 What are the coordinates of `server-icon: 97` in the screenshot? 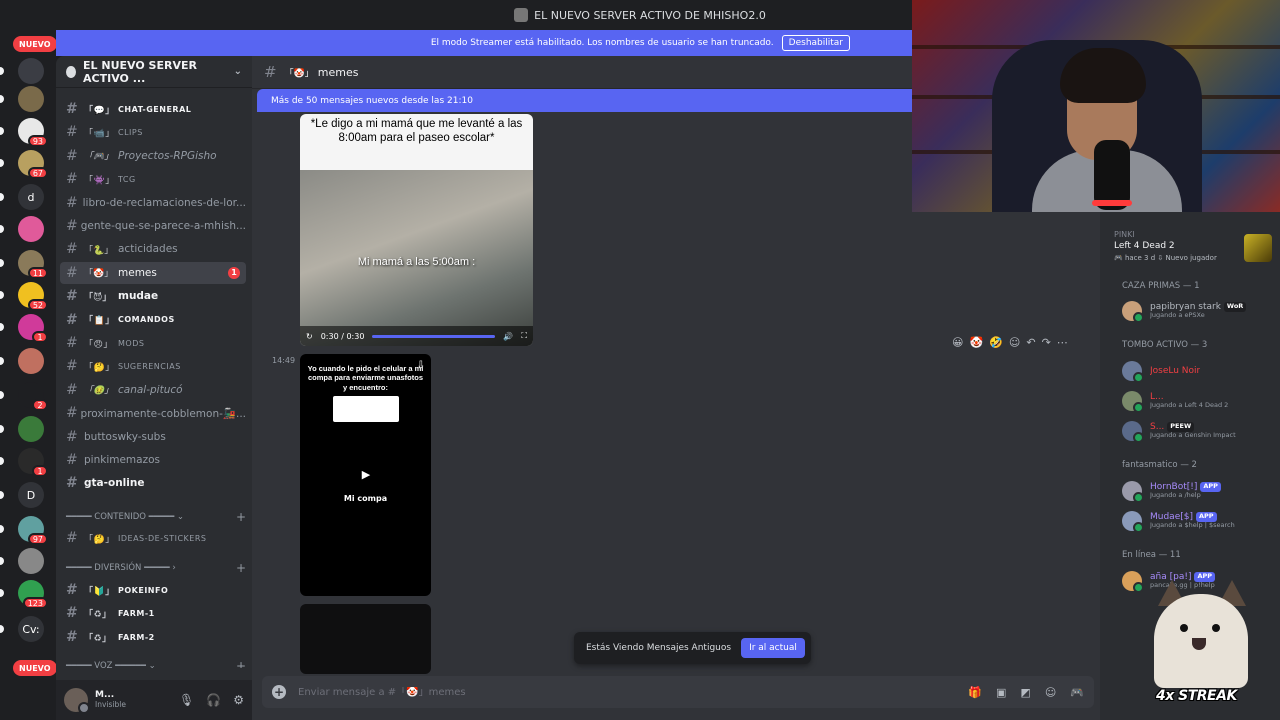 It's located at (33, 530).